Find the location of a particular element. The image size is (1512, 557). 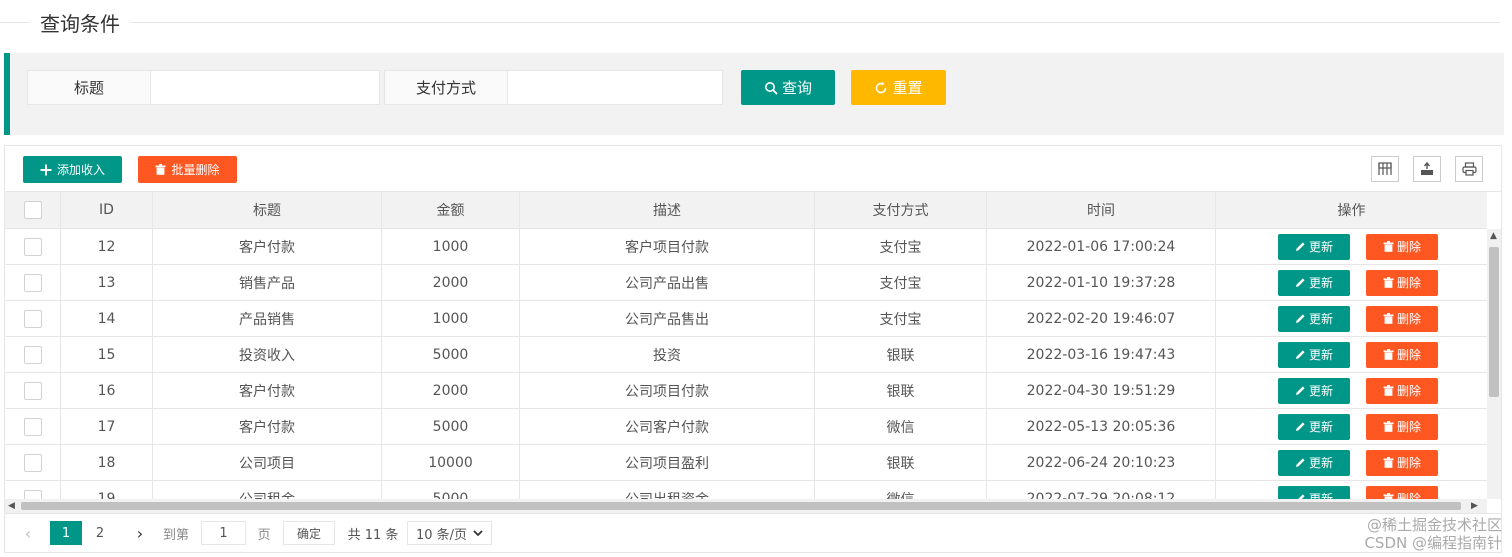

columns-icon is located at coordinates (1385, 169).